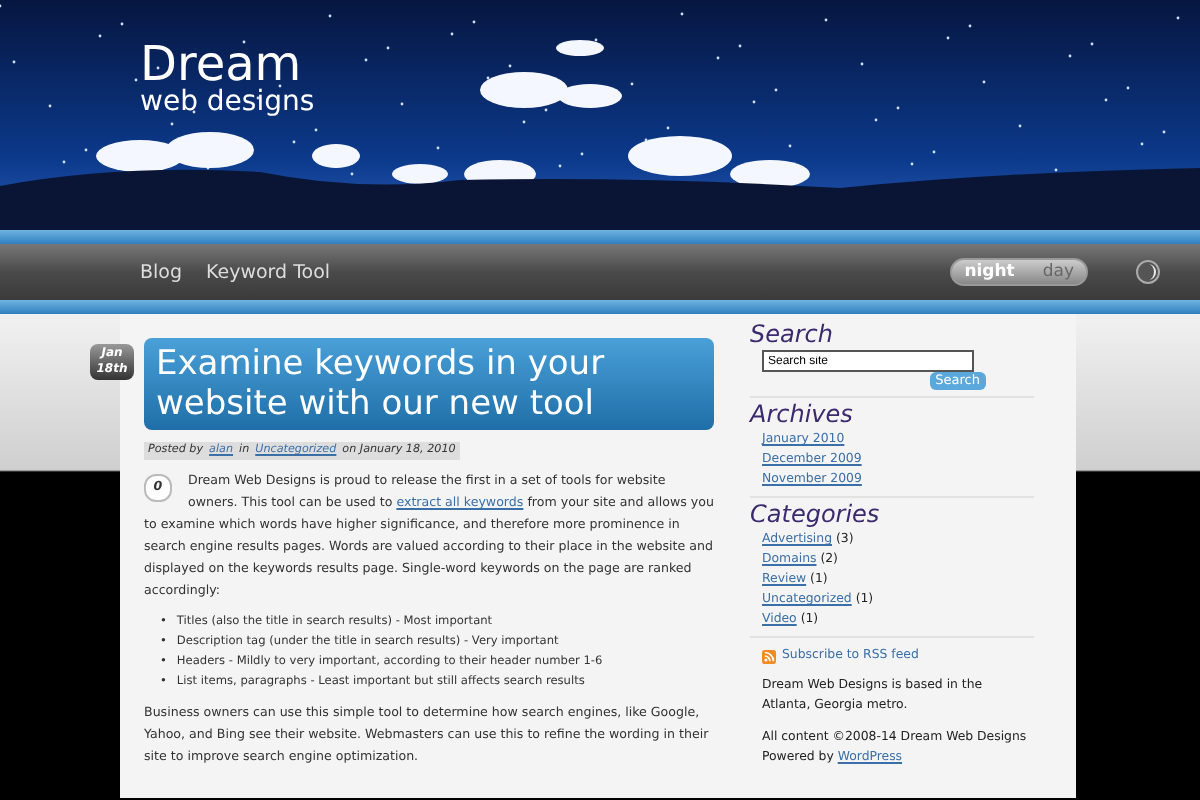  I want to click on site-logo-subtitle: web designs, so click(227, 102).